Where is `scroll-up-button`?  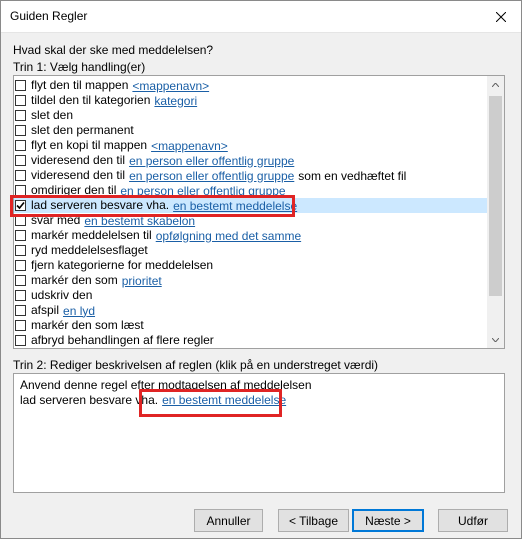
scroll-up-button is located at coordinates (495, 84).